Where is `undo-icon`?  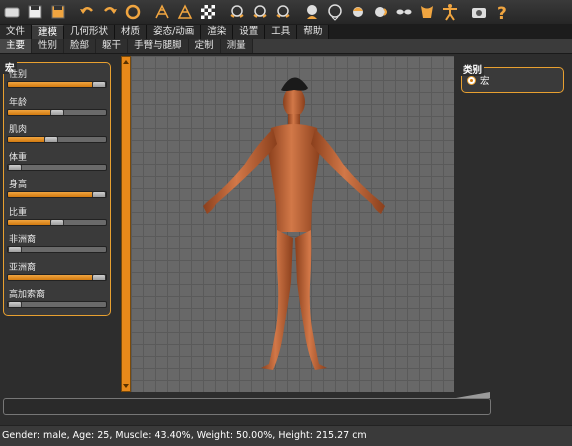
undo-icon is located at coordinates (87, 12).